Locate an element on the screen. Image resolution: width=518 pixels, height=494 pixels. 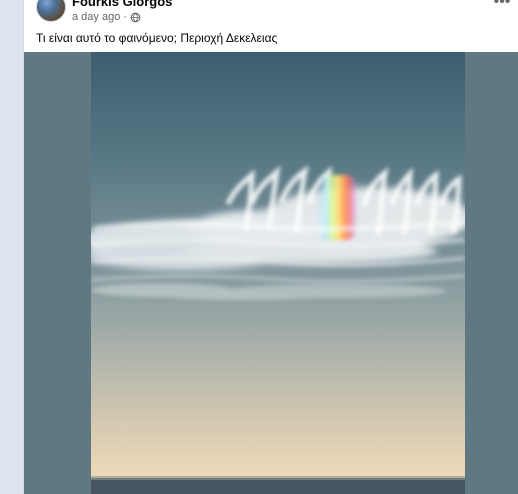
globe-icon is located at coordinates (135, 17).